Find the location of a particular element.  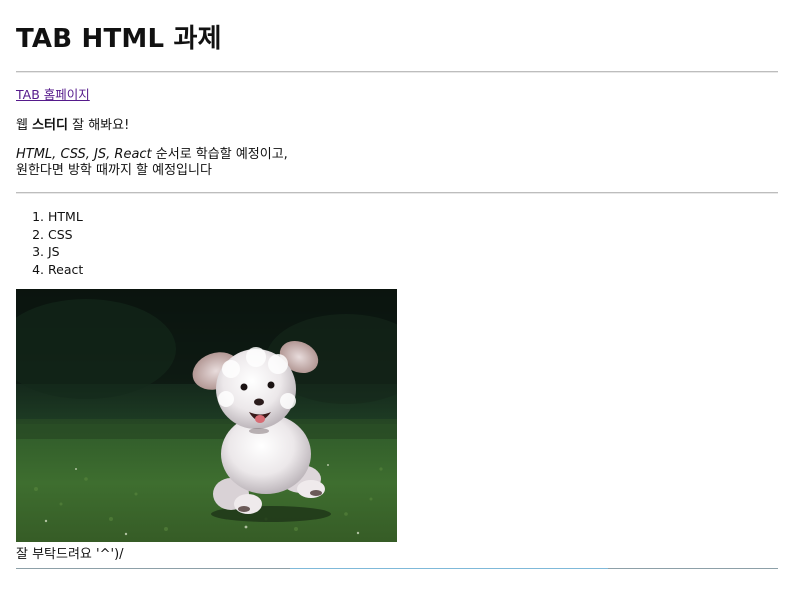

divider-middle is located at coordinates (397, 193).